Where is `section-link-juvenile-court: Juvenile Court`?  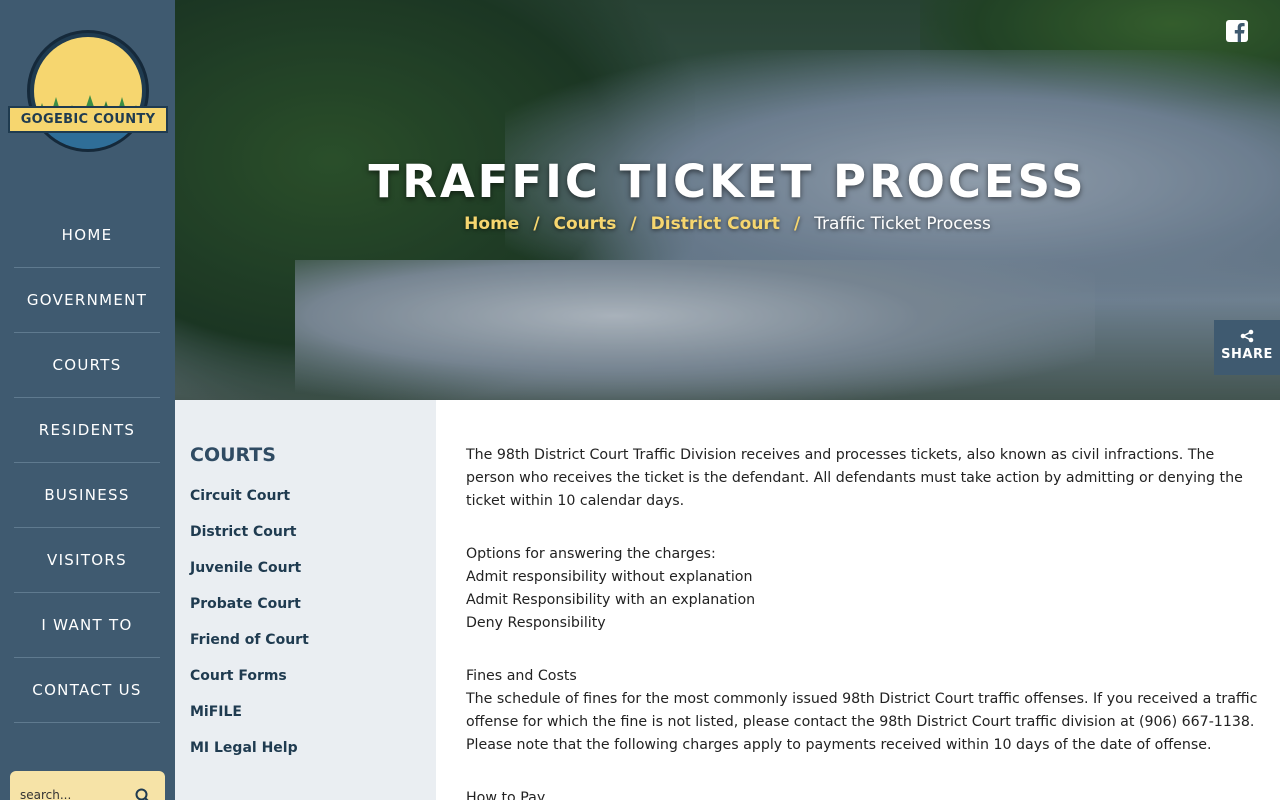
section-link-juvenile-court: Juvenile Court is located at coordinates (245, 568).